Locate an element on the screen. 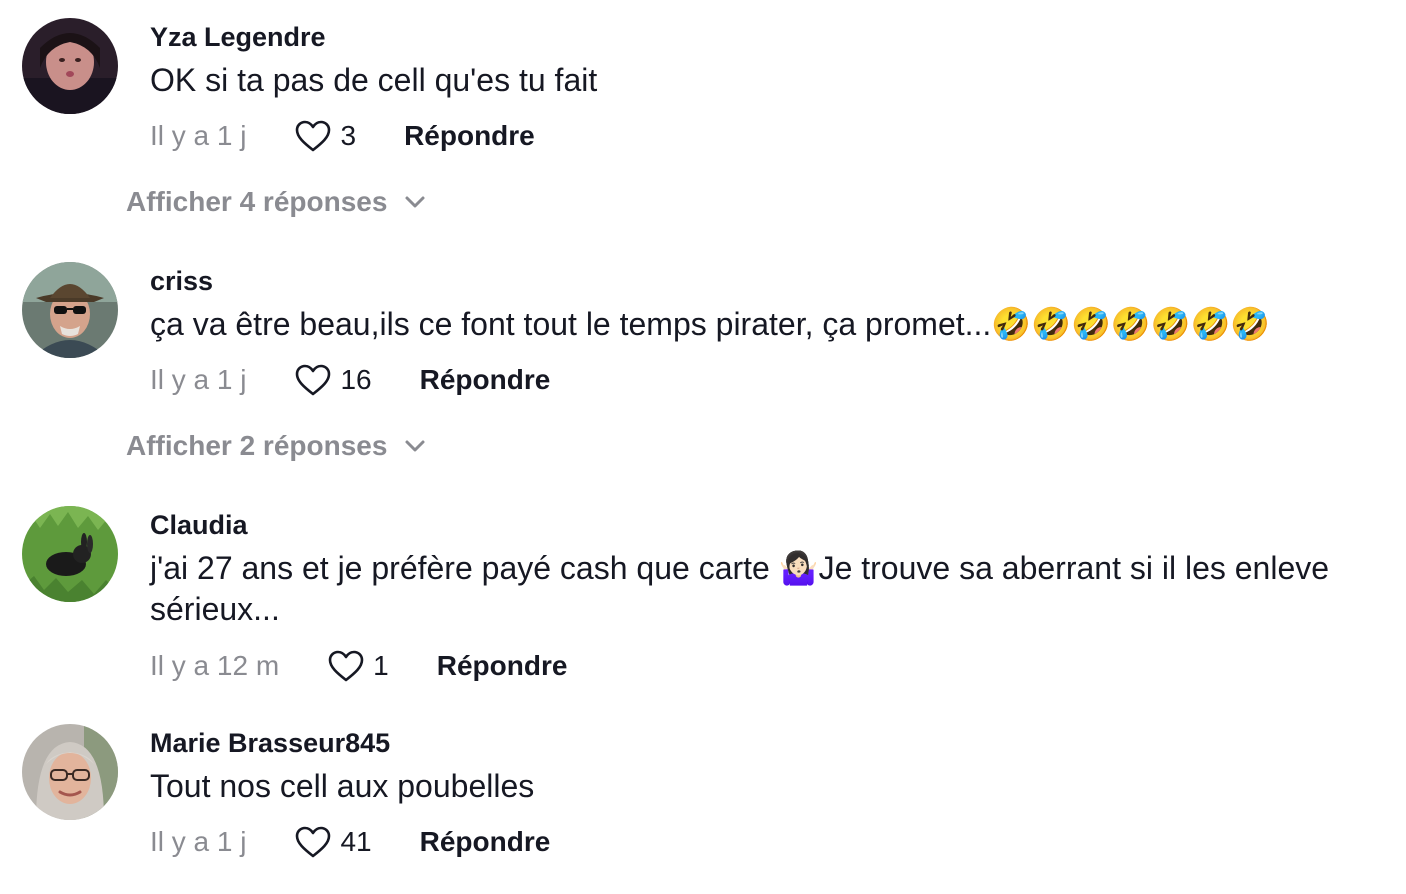  like-button: 3 is located at coordinates (325, 136).